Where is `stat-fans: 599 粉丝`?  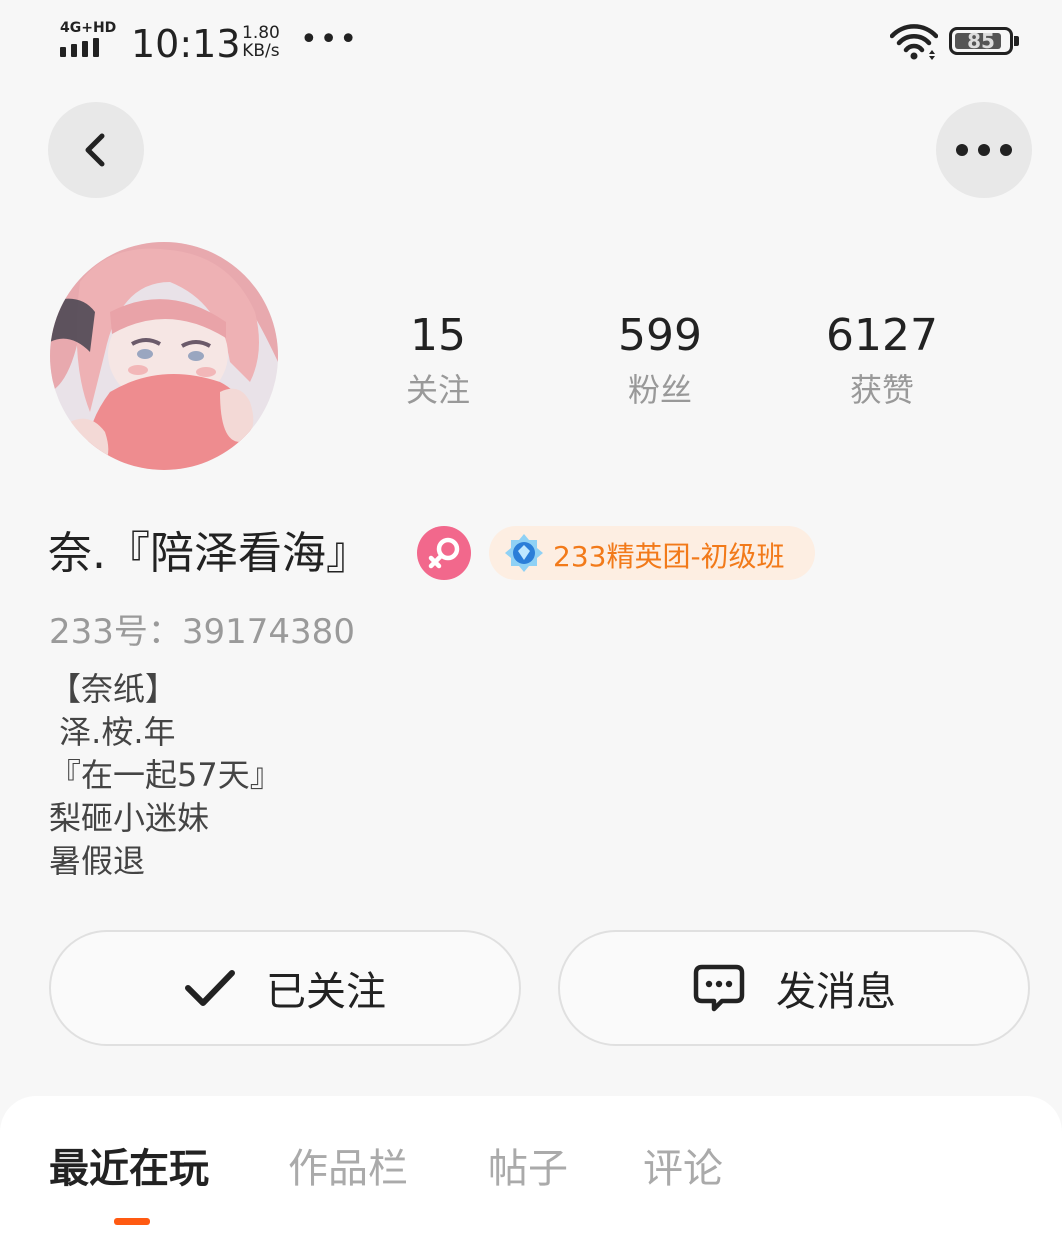 stat-fans: 599 粉丝 is located at coordinates (660, 362).